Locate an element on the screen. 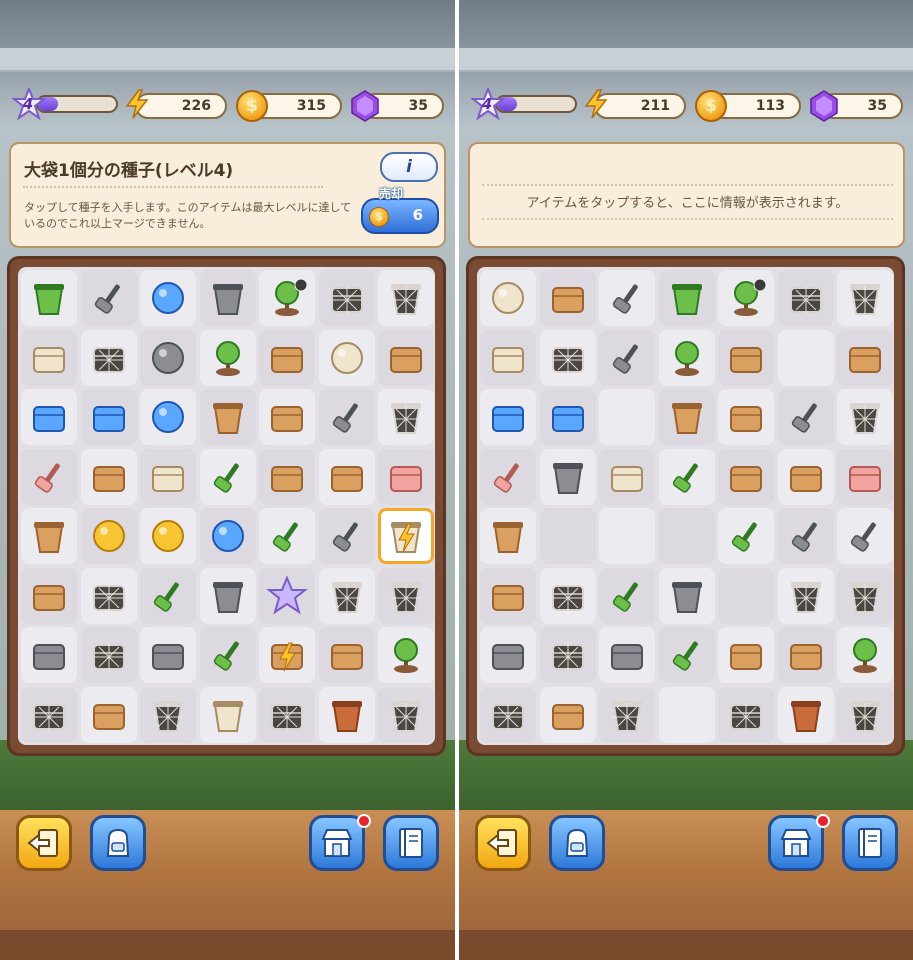 The height and width of the screenshot is (960, 913). sell-button: 売却 $ 6 is located at coordinates (400, 210).